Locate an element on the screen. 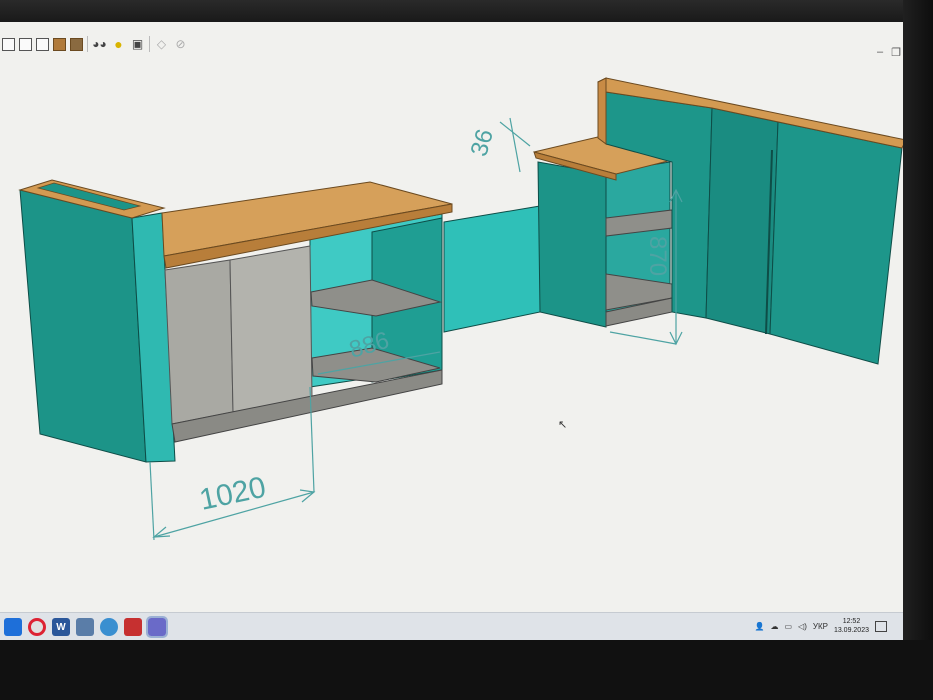 The width and height of the screenshot is (933, 700). start-button-icon is located at coordinates (13, 627).